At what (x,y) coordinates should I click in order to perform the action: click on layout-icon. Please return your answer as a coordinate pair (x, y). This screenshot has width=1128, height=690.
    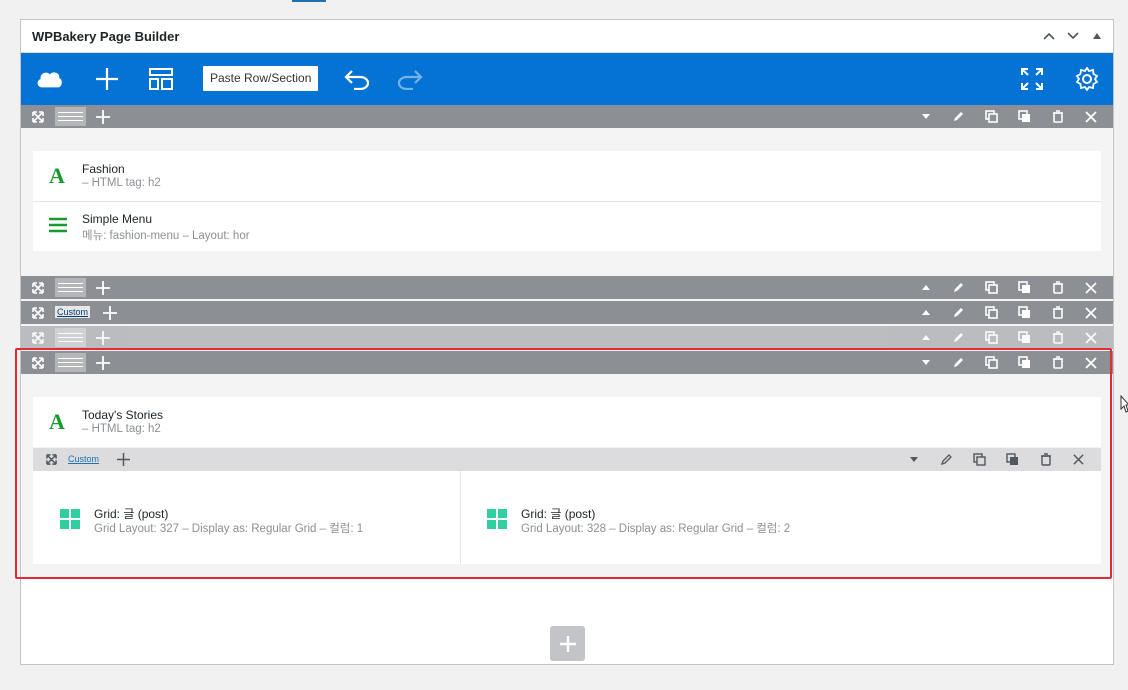
    Looking at the image, I should click on (161, 79).